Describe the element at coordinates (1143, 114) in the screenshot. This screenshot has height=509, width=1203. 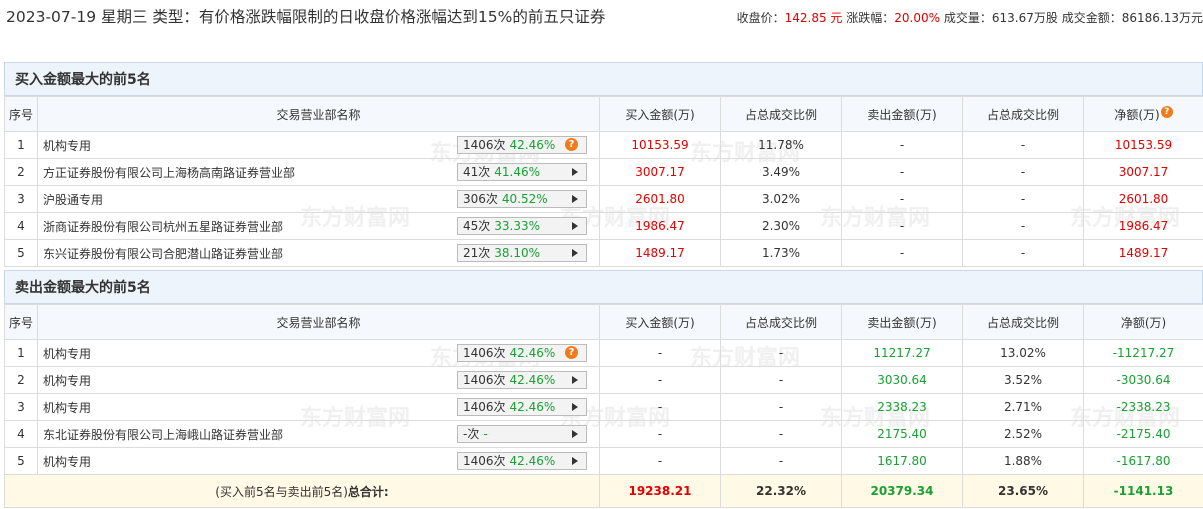
I see `column-header: 净额(万)?` at that location.